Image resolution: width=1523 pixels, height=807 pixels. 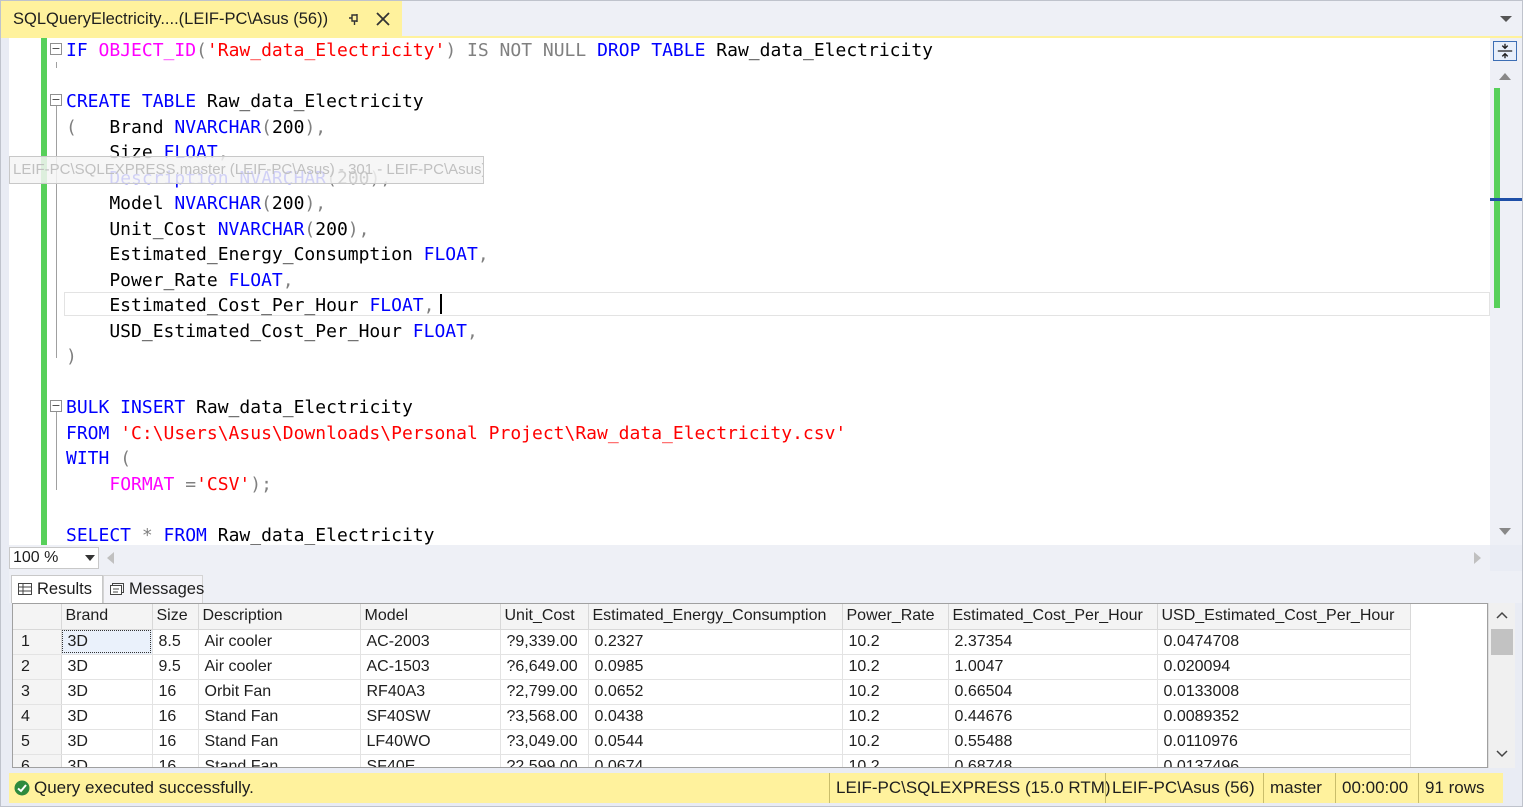 I want to click on column-header: USD_Estimated_Cost_Per_Hour, so click(x=1284, y=617).